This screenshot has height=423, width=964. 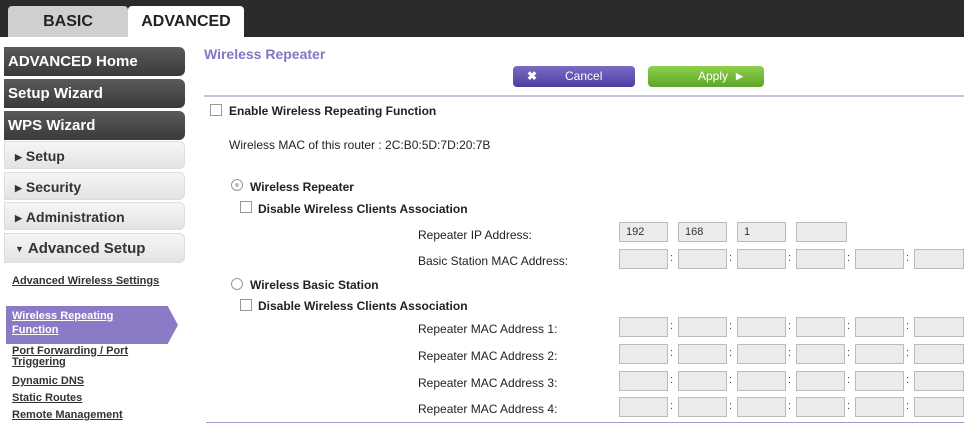 I want to click on sidebar-section-setup: ▶ Setup, so click(x=94, y=155).